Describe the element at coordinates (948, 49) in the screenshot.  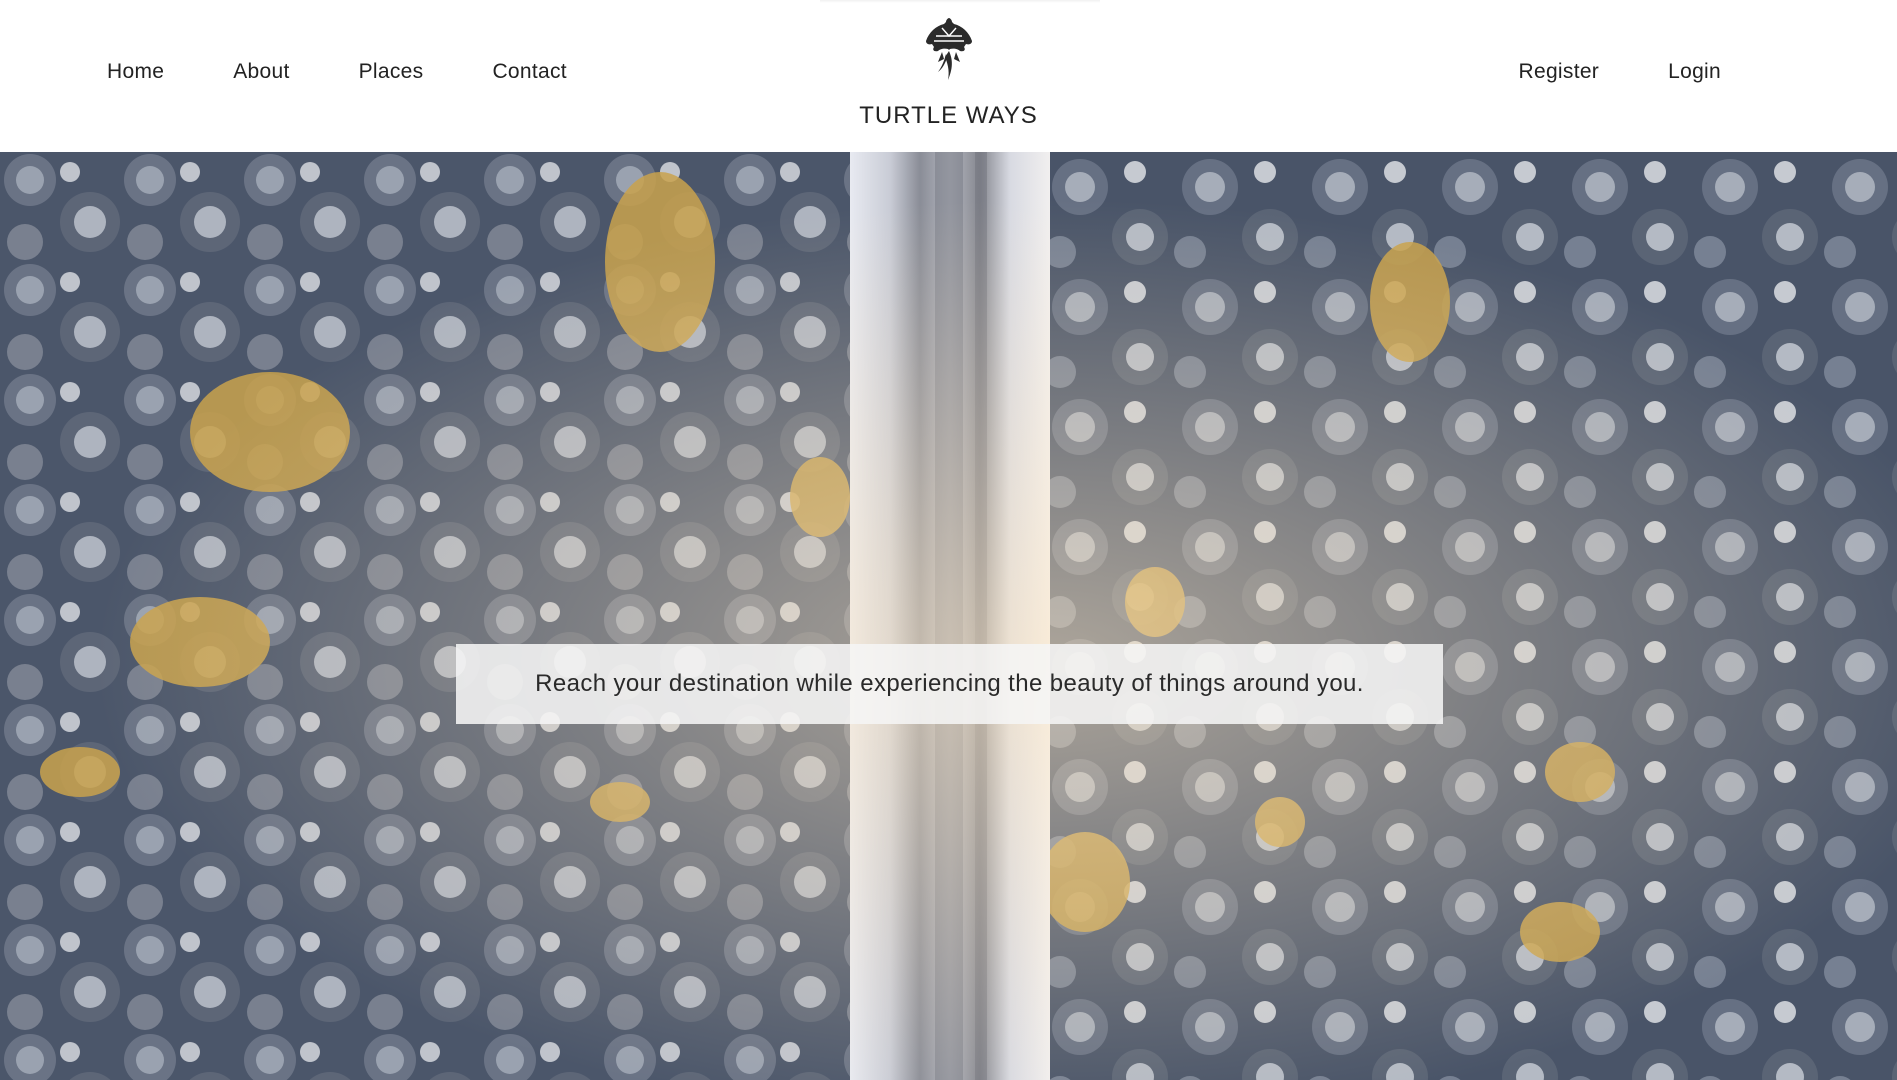
I see `turtle-logo-icon` at that location.